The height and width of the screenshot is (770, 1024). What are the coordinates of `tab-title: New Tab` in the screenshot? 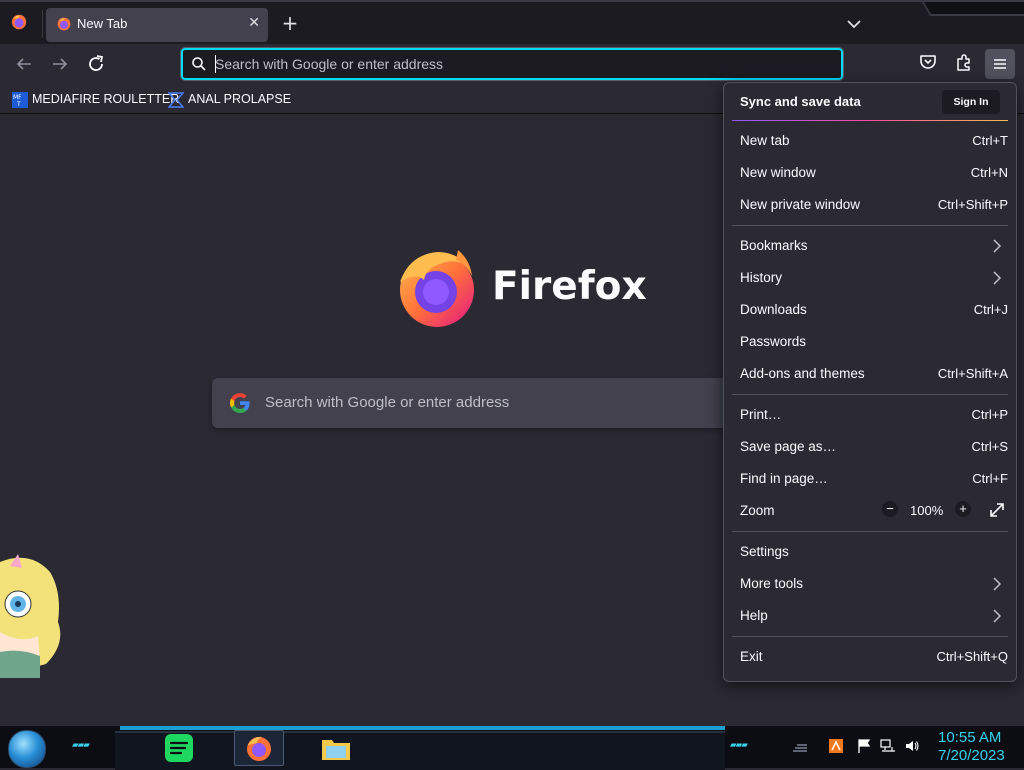 It's located at (102, 23).